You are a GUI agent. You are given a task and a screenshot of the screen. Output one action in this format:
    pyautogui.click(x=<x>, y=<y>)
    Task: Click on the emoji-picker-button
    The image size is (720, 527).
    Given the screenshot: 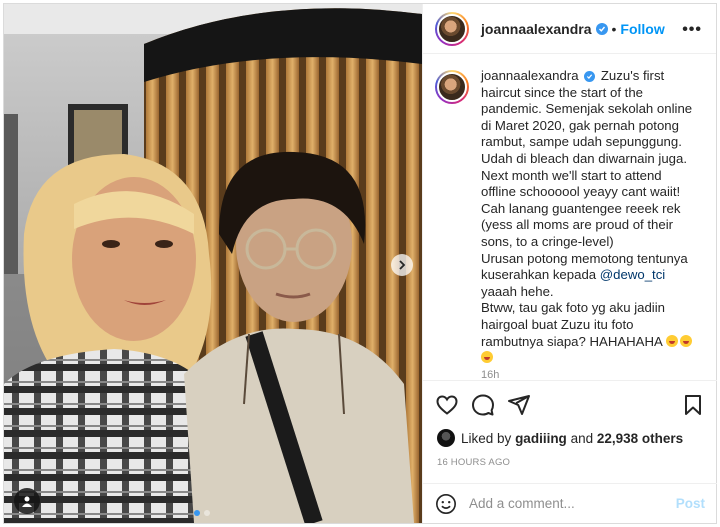 What is the action you would take?
    pyautogui.click(x=446, y=504)
    